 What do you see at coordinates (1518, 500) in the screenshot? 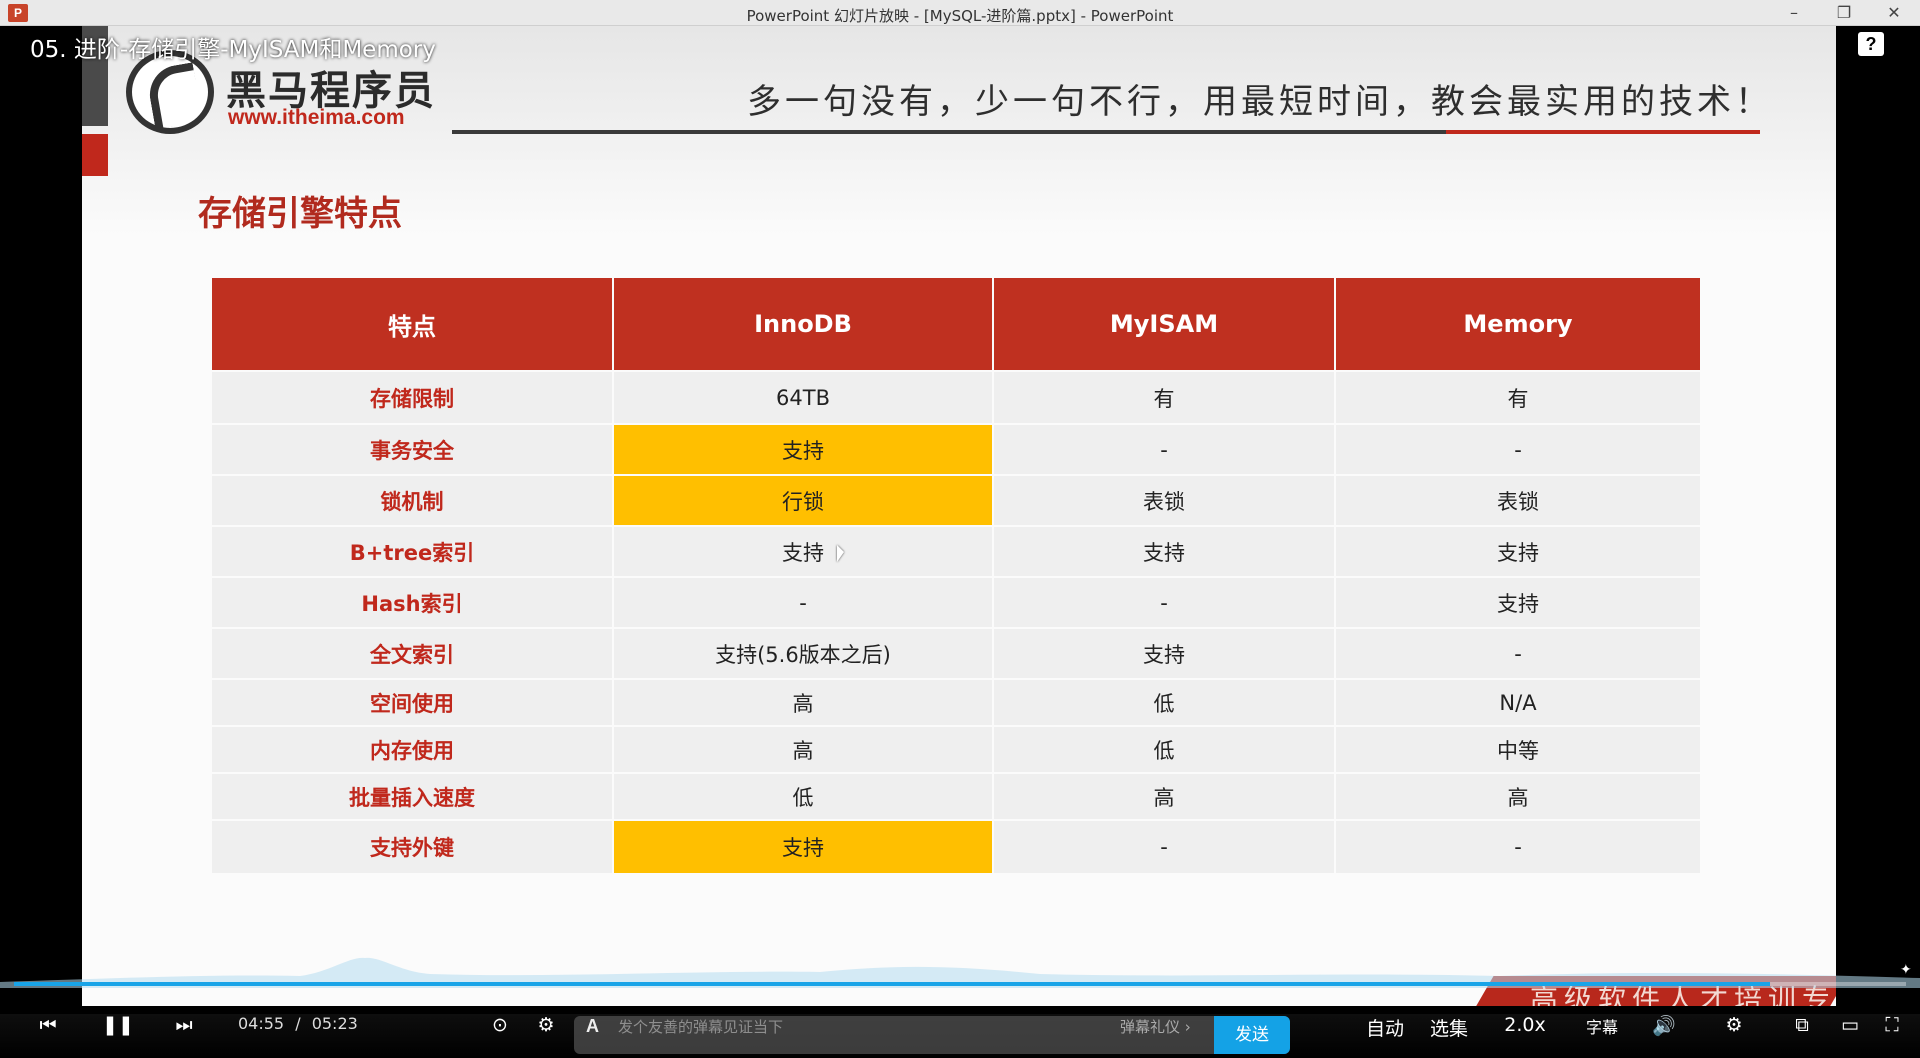
I see `memory-cell: 表锁` at bounding box center [1518, 500].